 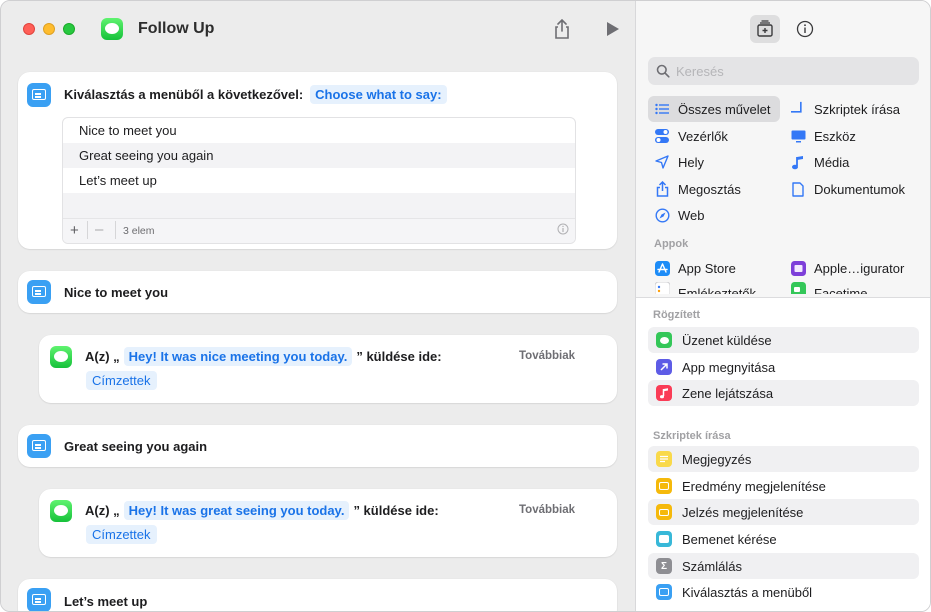 I want to click on title-bar: Follow Up, so click(x=318, y=29).